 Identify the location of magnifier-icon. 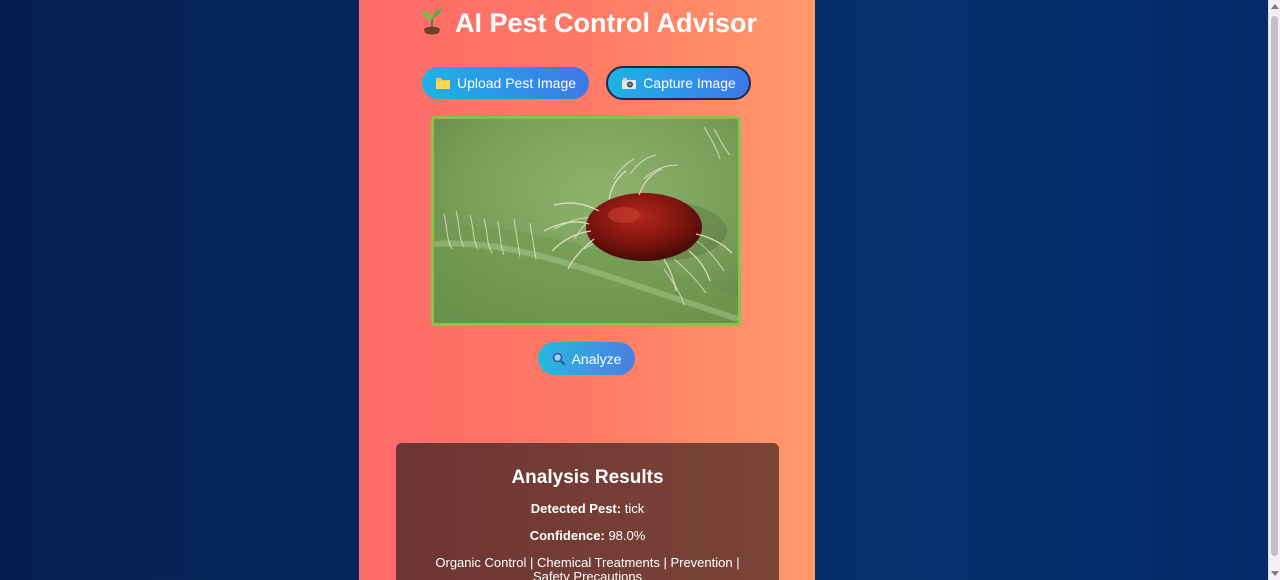
(559, 359).